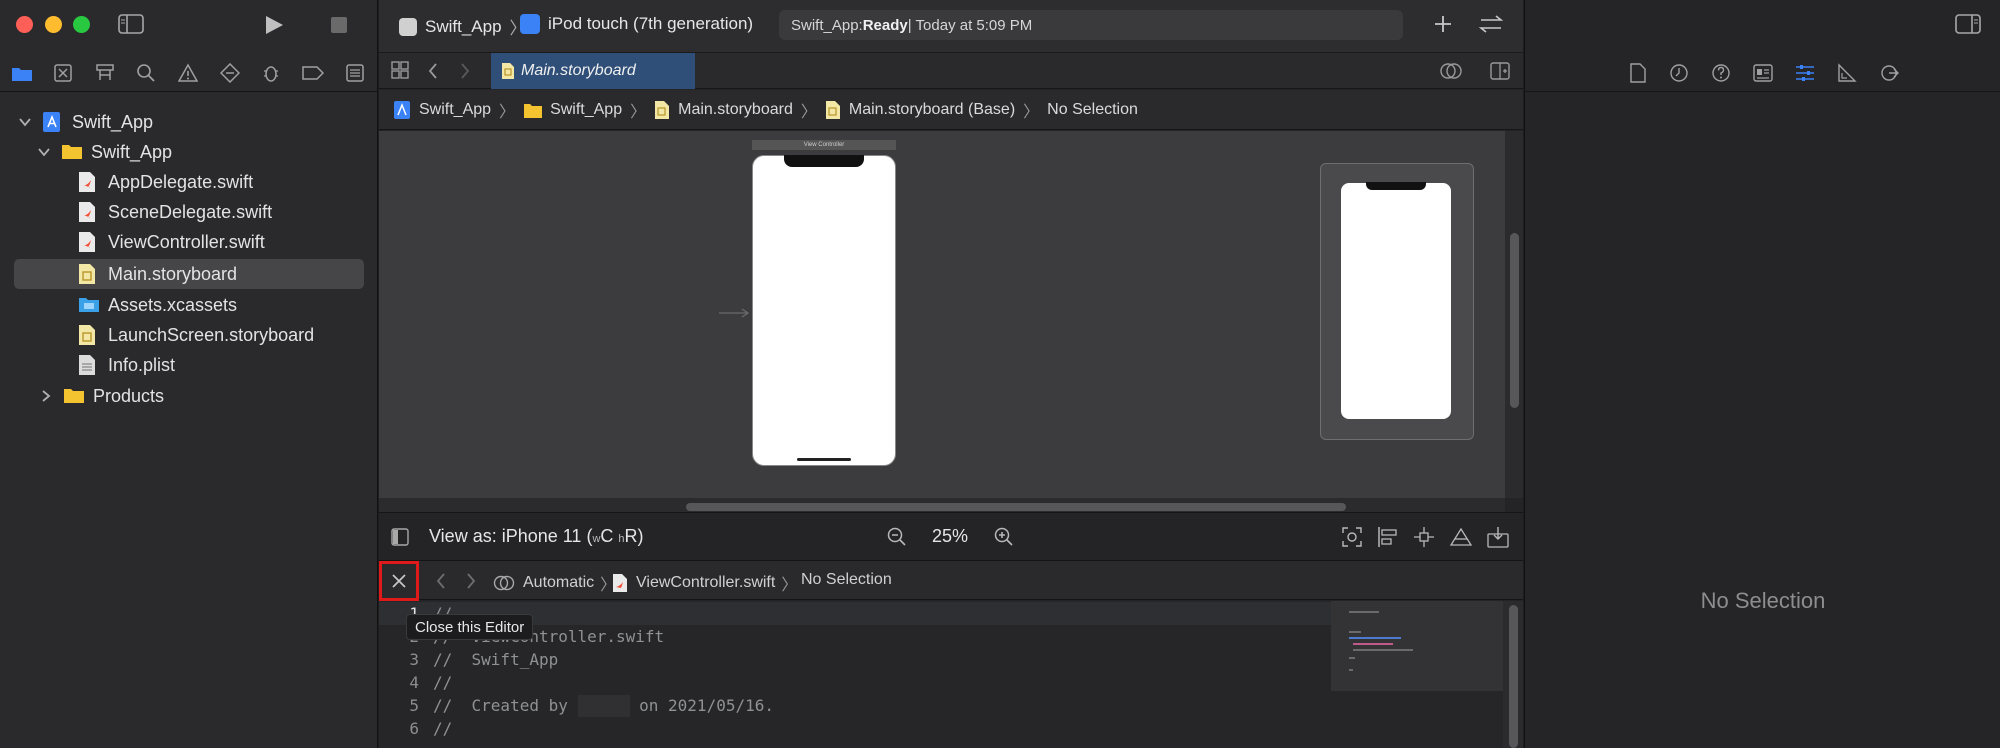 This screenshot has height=748, width=2000. Describe the element at coordinates (271, 73) in the screenshot. I see `debug-icon` at that location.